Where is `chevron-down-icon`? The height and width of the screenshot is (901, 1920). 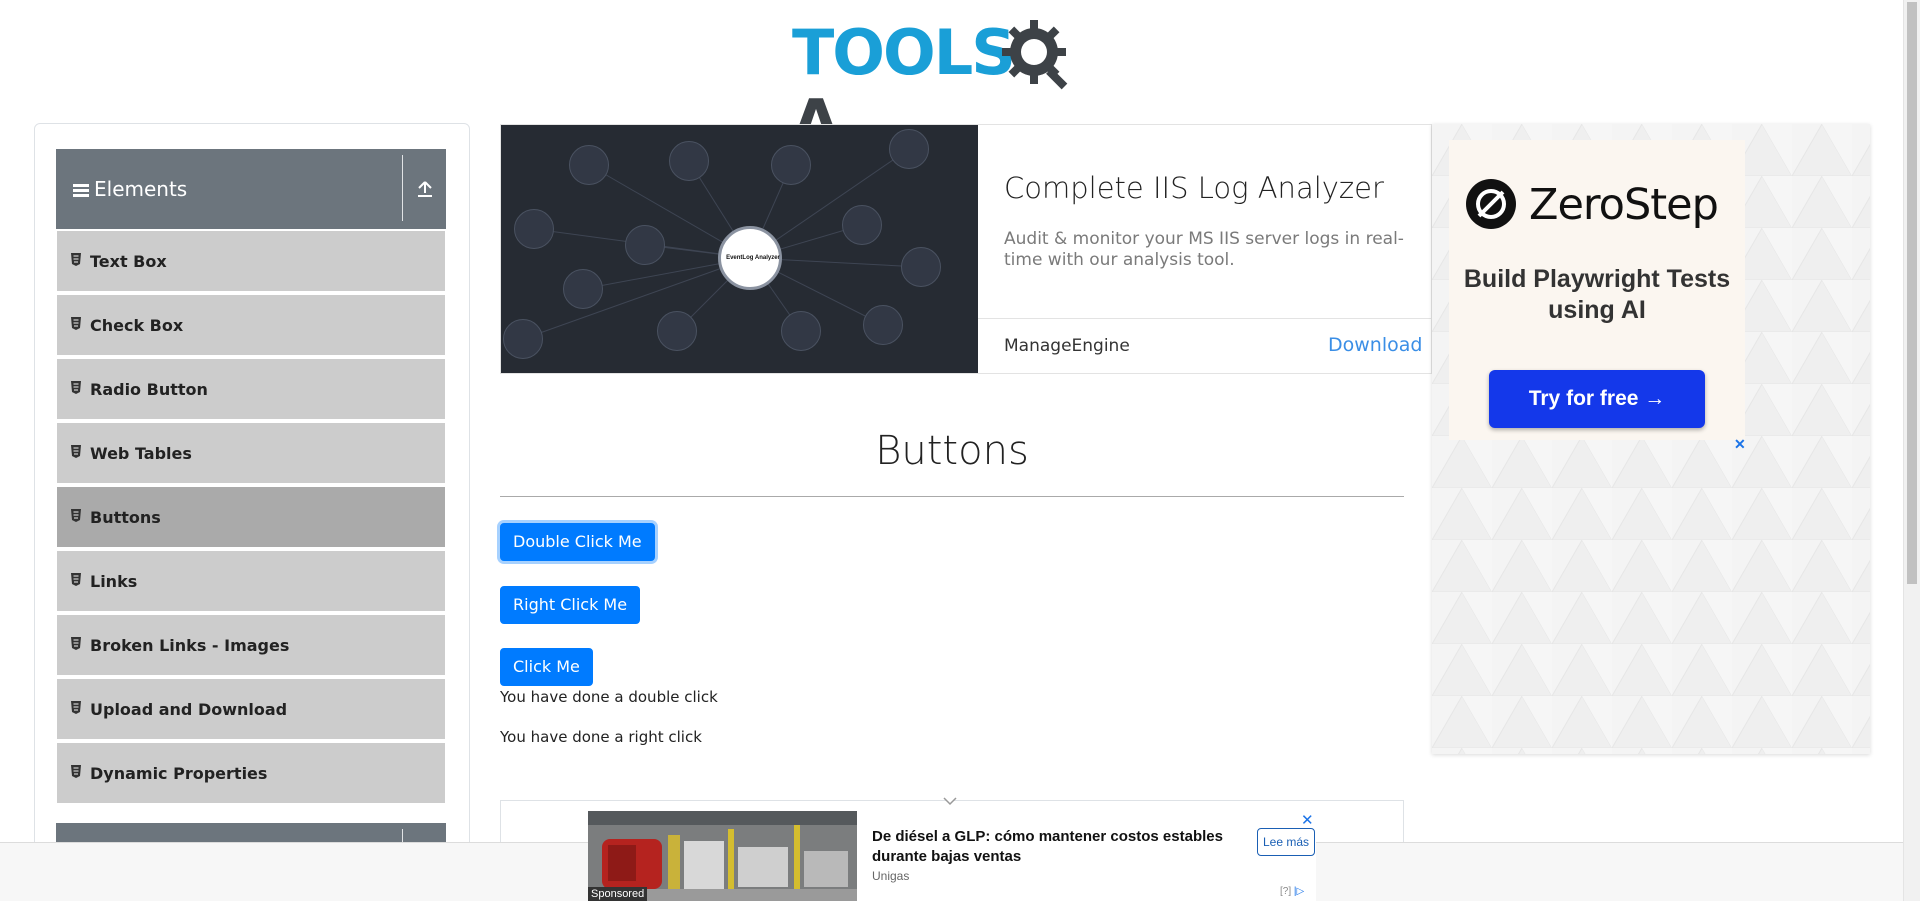 chevron-down-icon is located at coordinates (950, 801).